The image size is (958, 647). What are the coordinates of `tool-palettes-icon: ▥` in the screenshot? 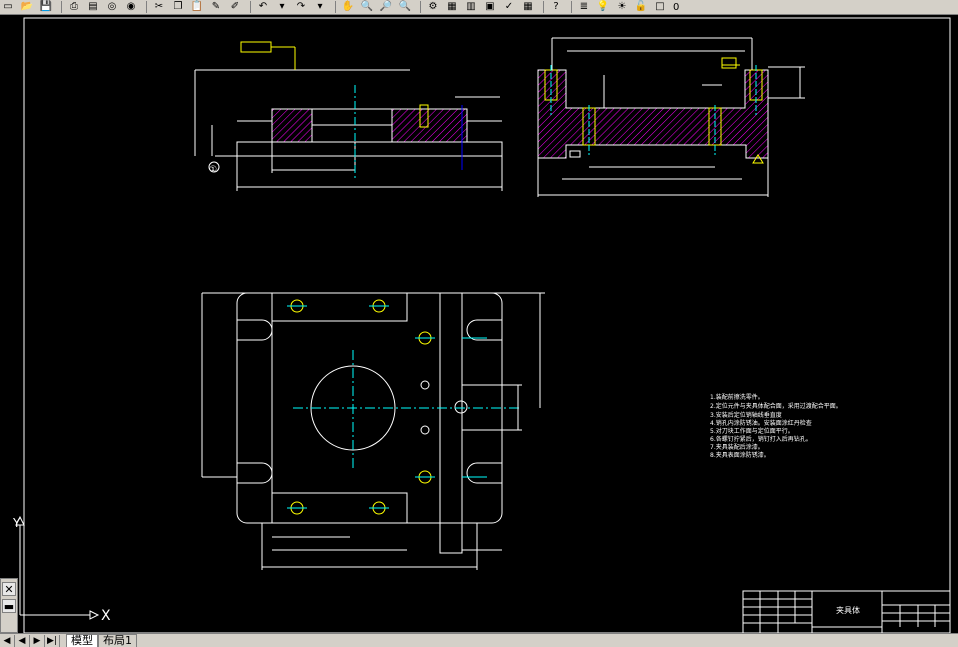 It's located at (471, 7).